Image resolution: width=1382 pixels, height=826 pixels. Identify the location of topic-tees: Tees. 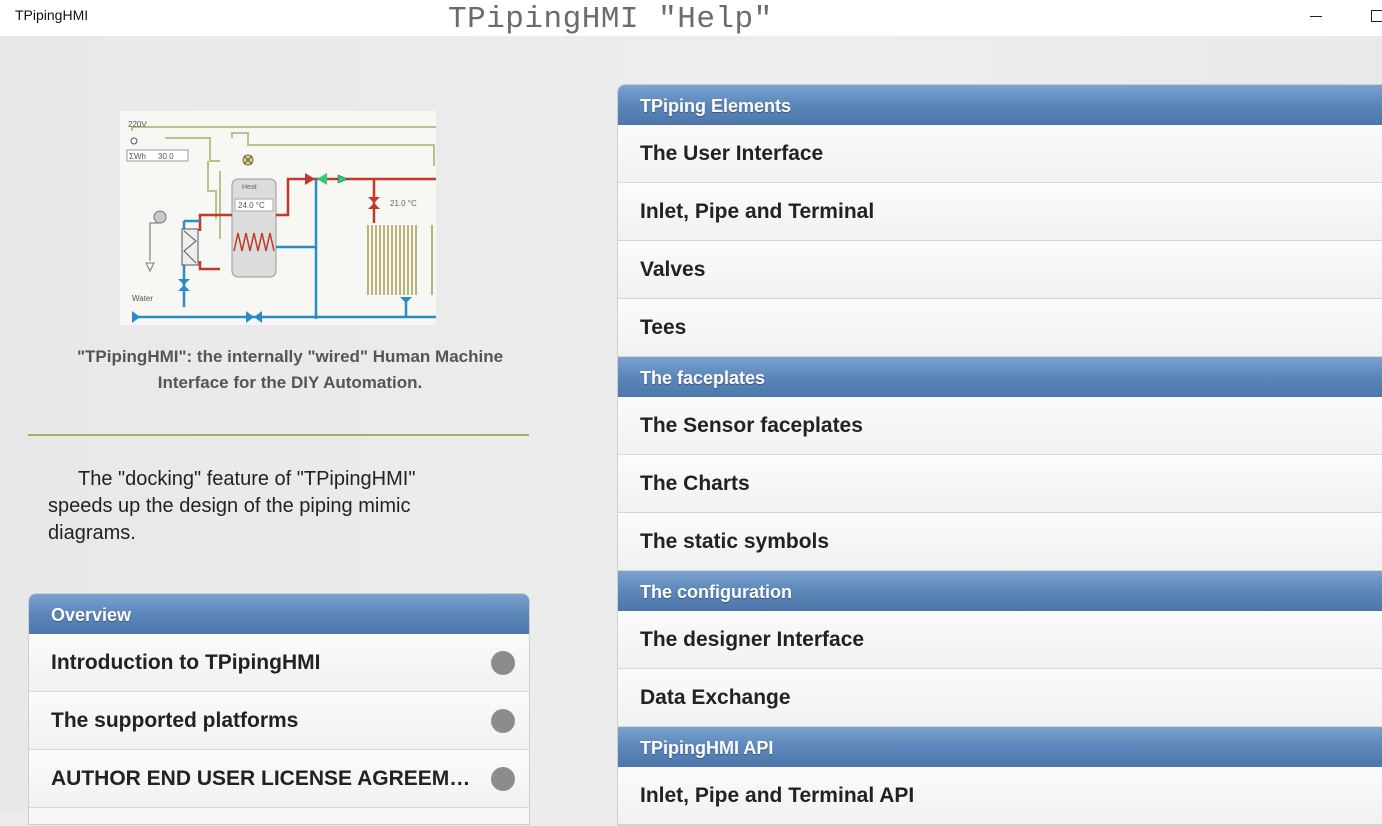
(1000, 328).